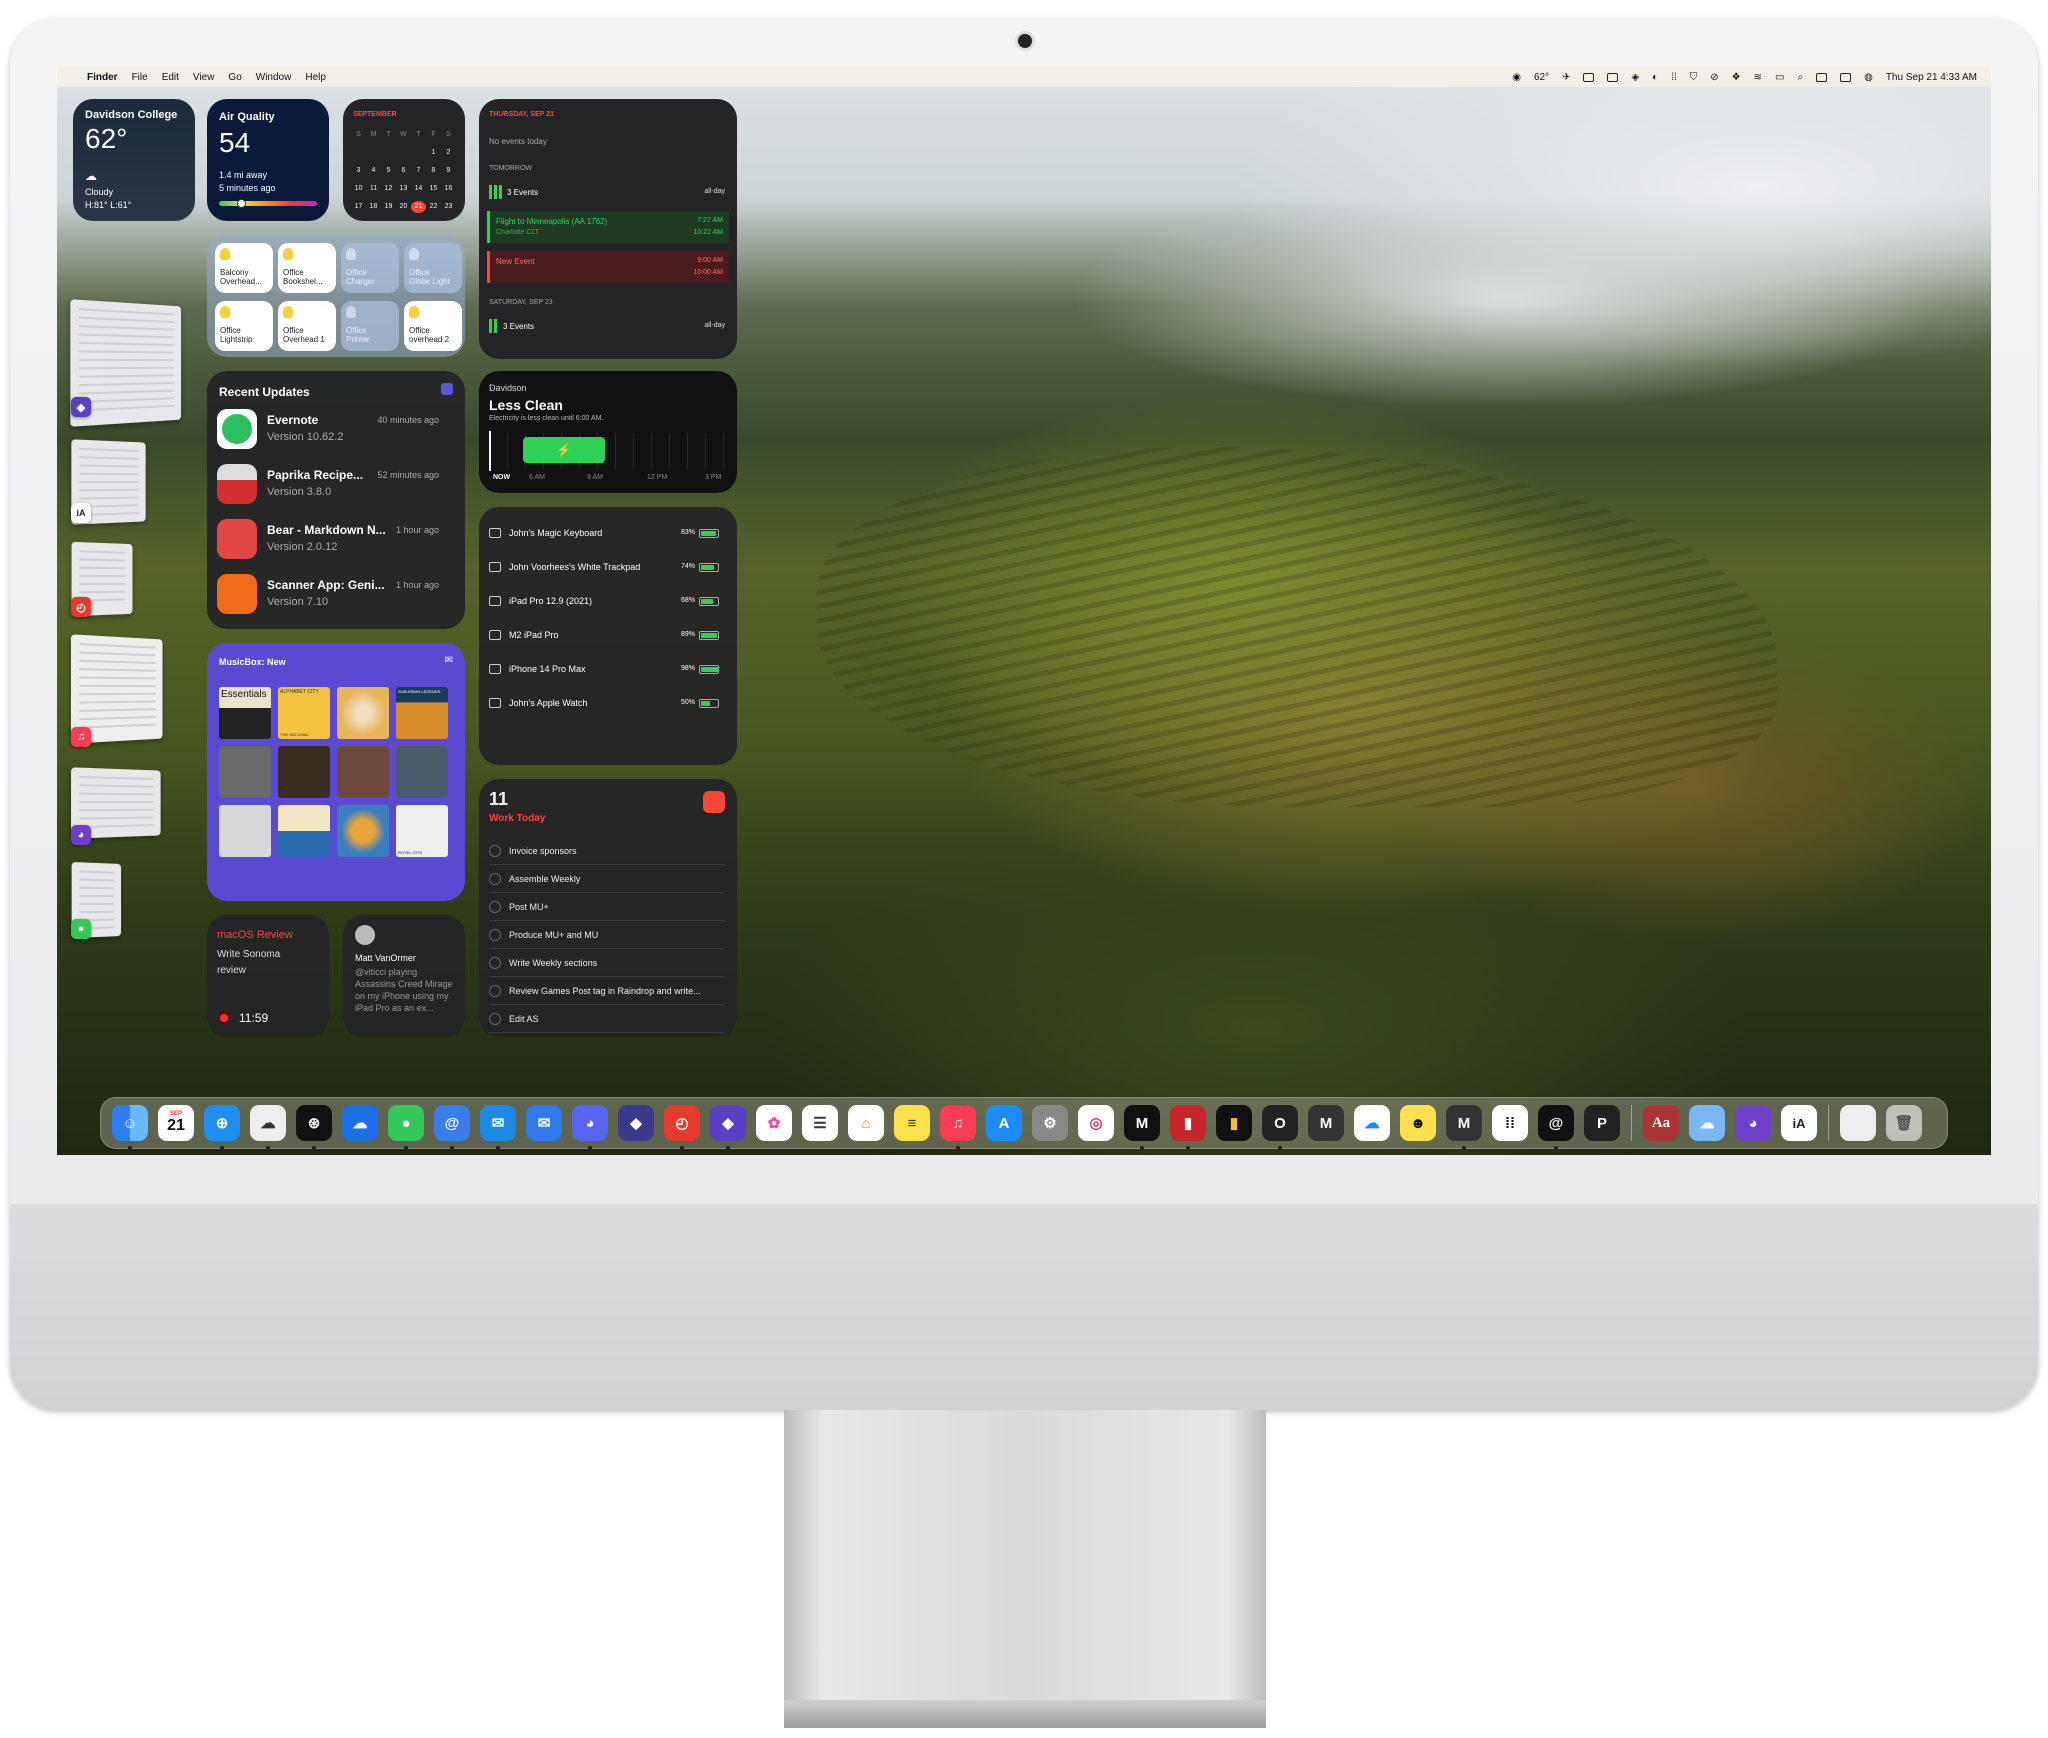 Image resolution: width=2048 pixels, height=1738 pixels. Describe the element at coordinates (204, 77) in the screenshot. I see `menu-view: View` at that location.